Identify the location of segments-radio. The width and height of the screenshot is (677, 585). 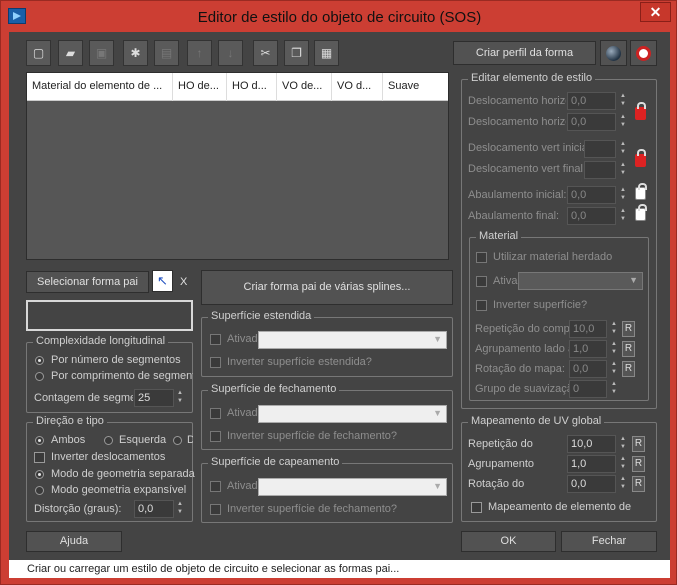
(39, 360).